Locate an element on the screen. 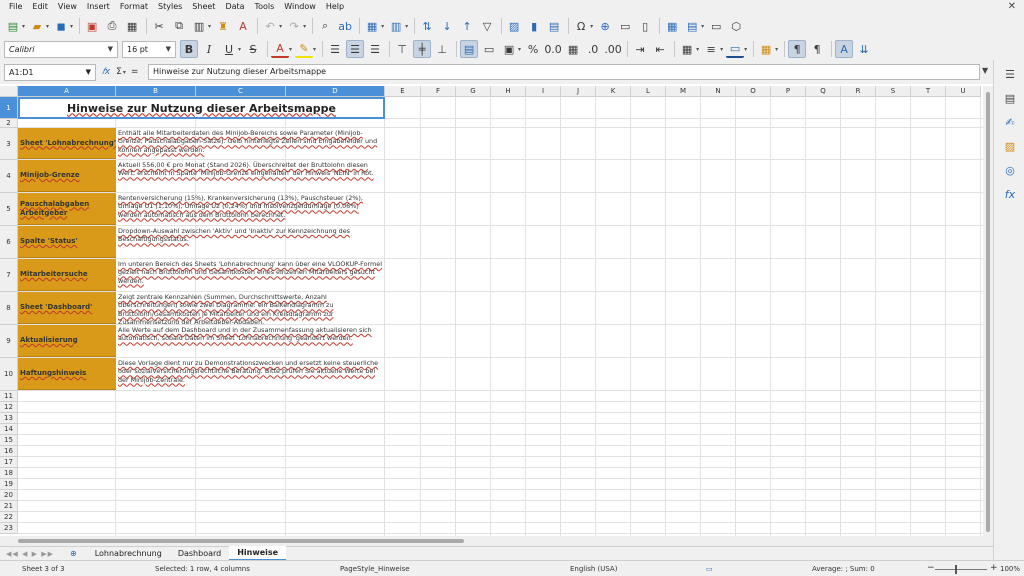  row-header-12: 12 is located at coordinates (9, 407).